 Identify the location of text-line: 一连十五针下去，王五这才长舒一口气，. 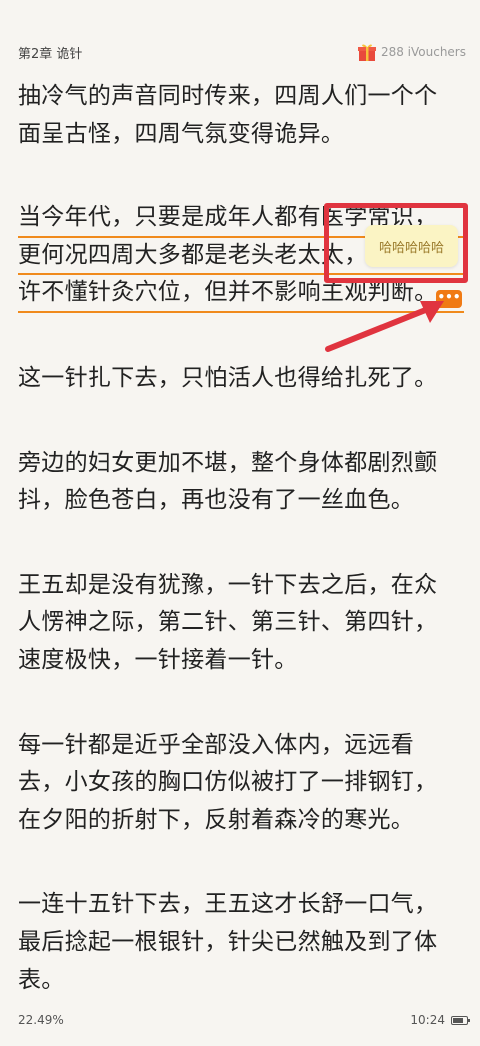
(228, 904).